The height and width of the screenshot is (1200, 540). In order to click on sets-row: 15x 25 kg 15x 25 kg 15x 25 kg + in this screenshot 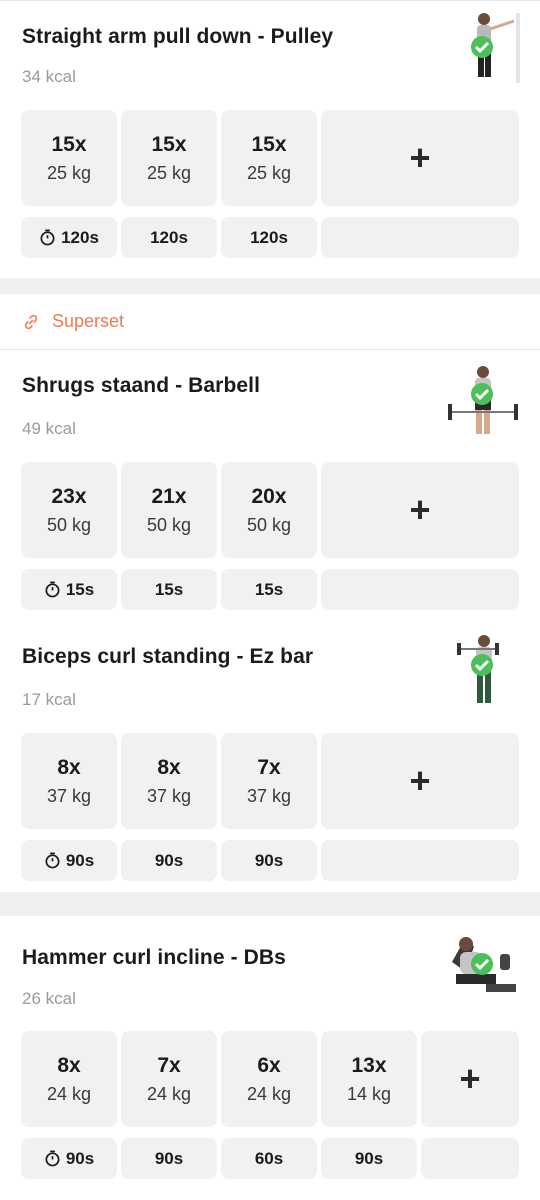, I will do `click(270, 158)`.